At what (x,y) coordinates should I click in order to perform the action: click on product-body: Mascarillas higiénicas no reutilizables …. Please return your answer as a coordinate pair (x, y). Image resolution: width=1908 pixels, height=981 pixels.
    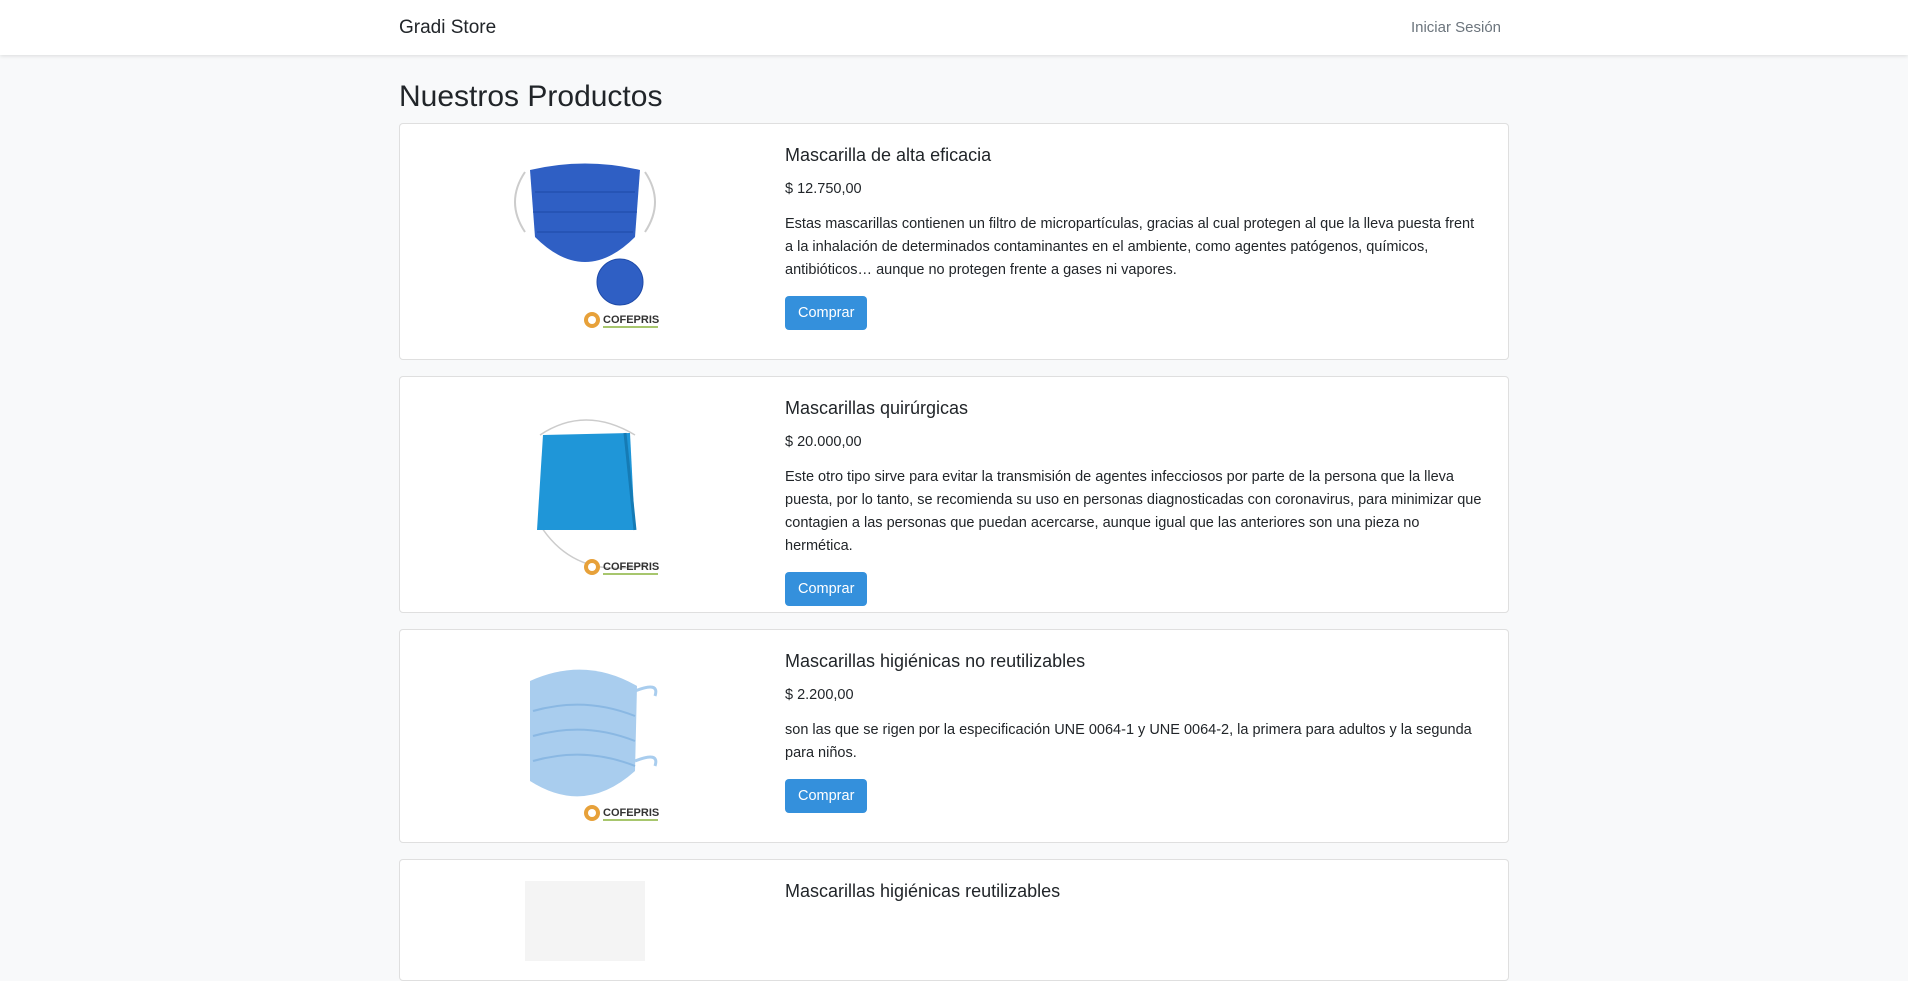
    Looking at the image, I should click on (1139, 736).